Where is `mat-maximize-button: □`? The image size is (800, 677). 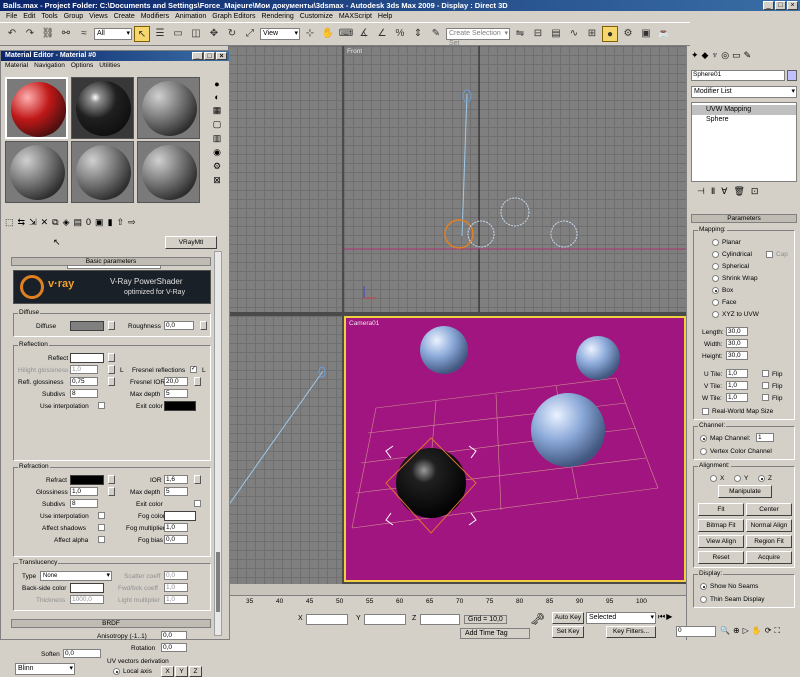
mat-maximize-button: □ is located at coordinates (209, 56).